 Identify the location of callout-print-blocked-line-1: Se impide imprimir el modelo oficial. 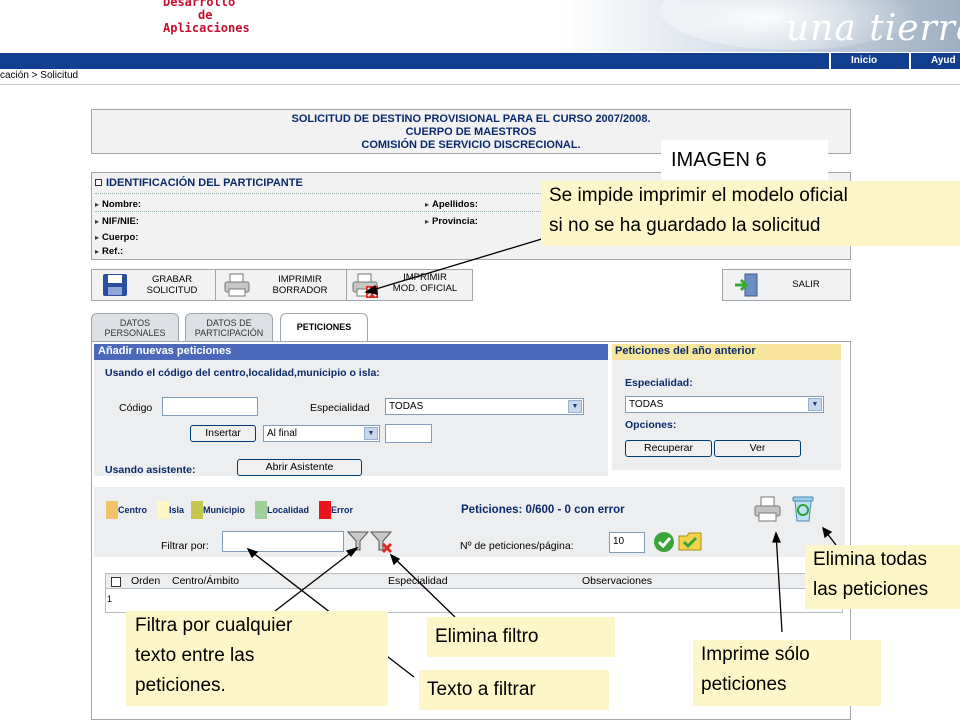
(698, 195).